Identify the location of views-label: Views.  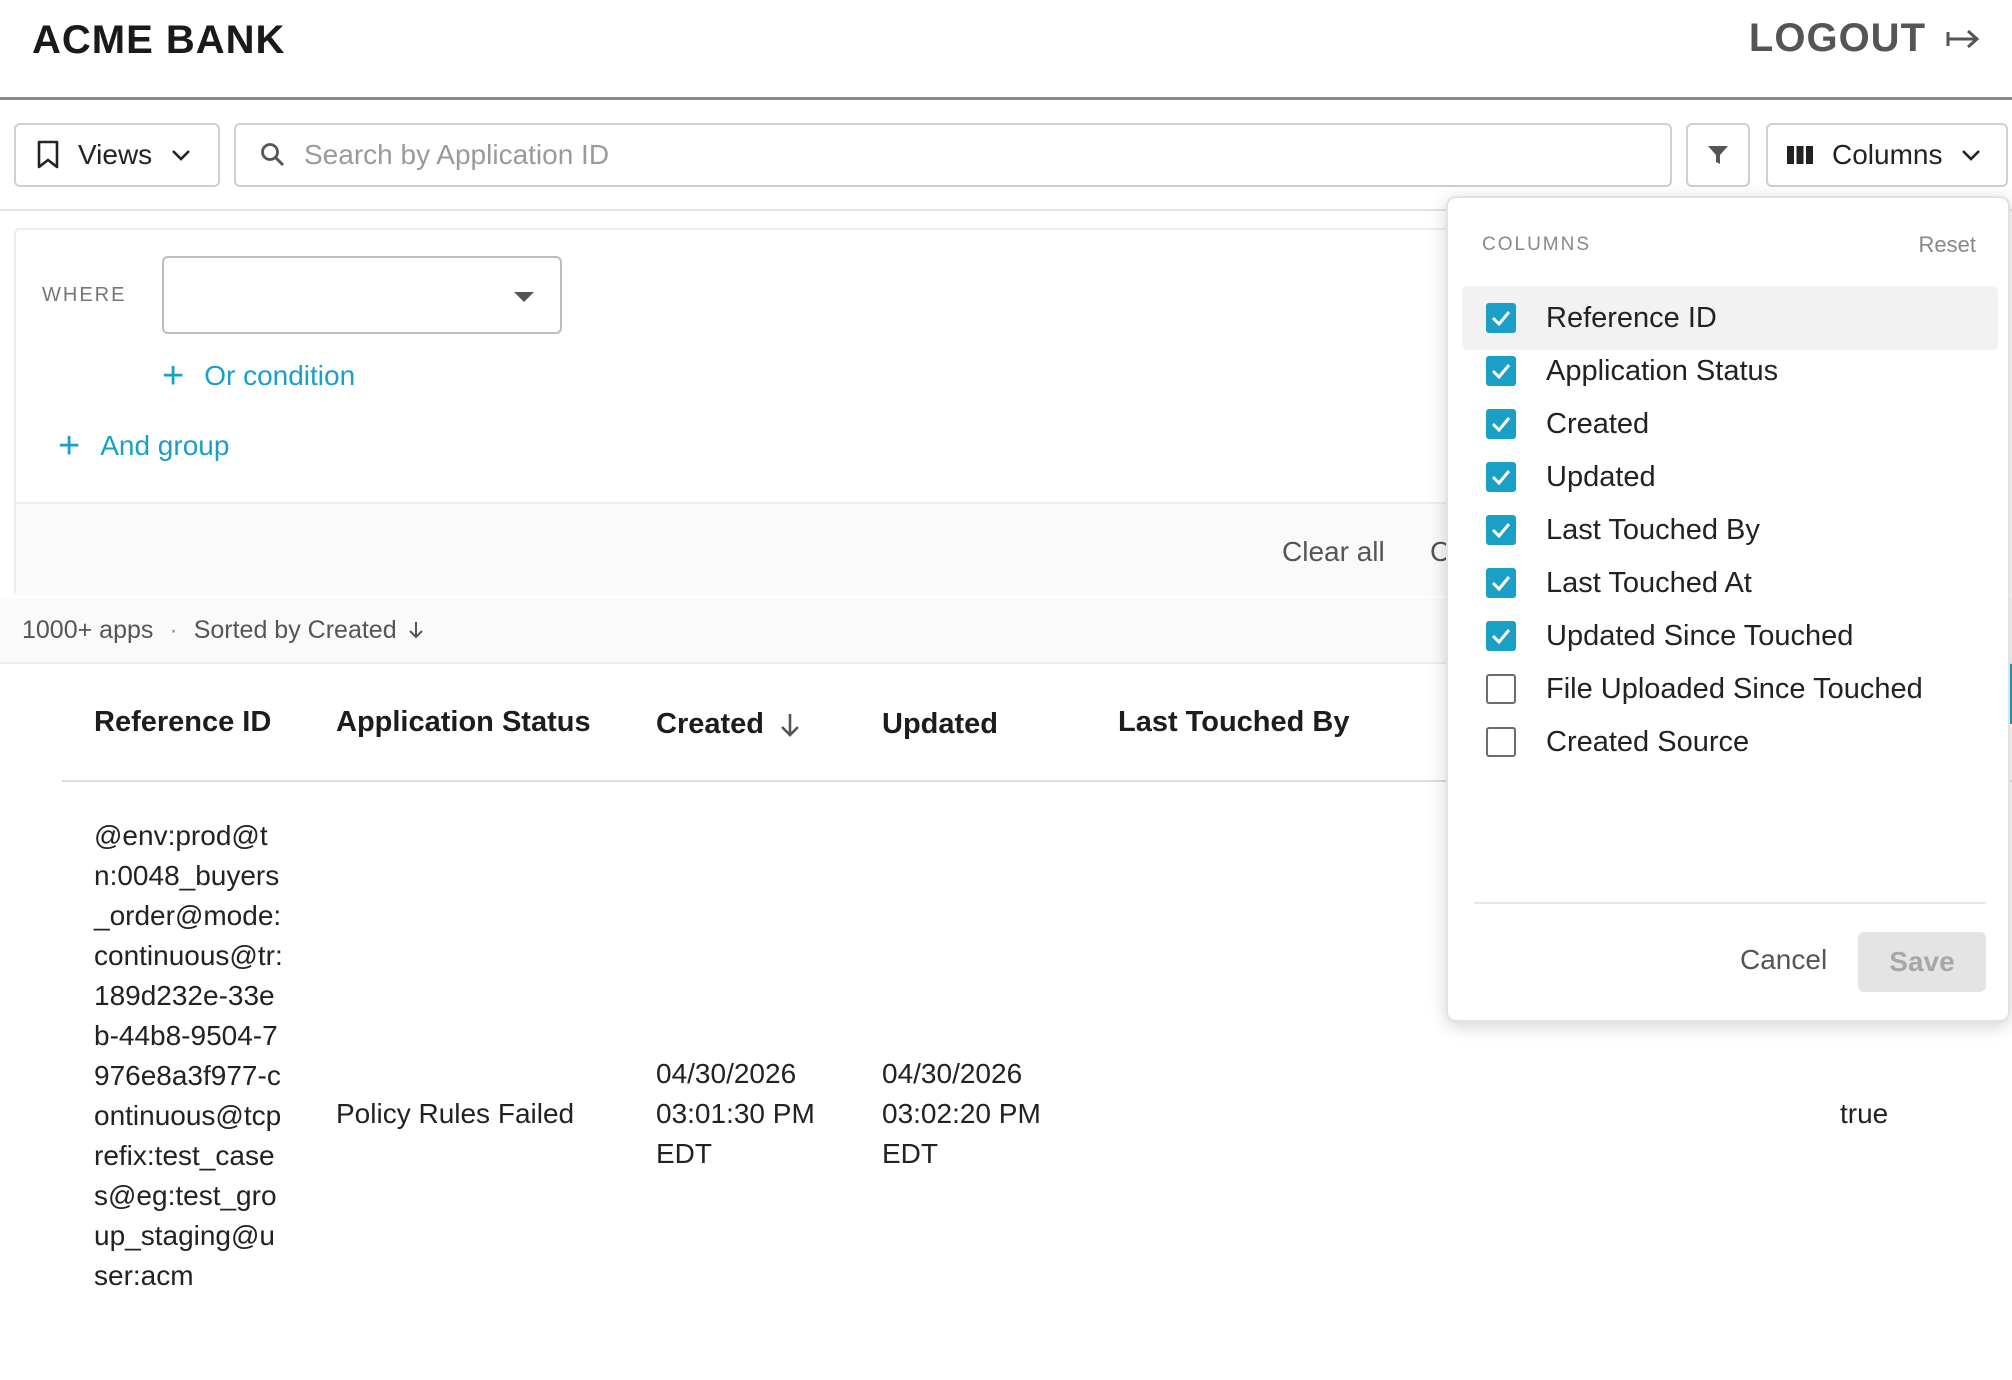
(115, 154).